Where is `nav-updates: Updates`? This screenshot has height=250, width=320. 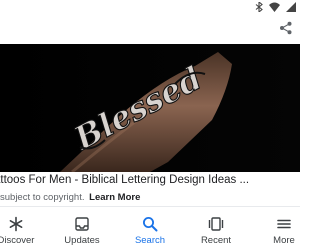 nav-updates: Updates is located at coordinates (82, 232).